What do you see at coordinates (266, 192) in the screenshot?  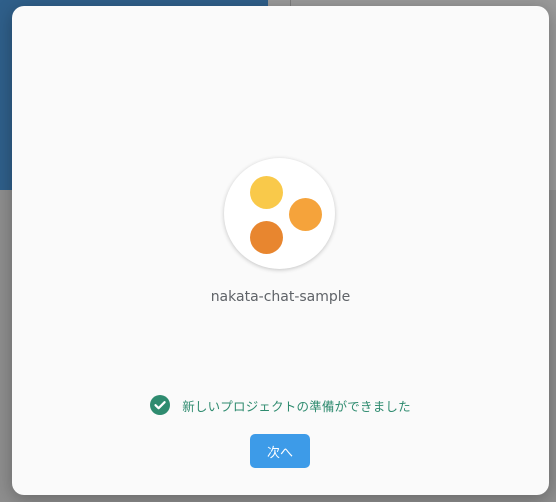 I see `logo-dot-yellow` at bounding box center [266, 192].